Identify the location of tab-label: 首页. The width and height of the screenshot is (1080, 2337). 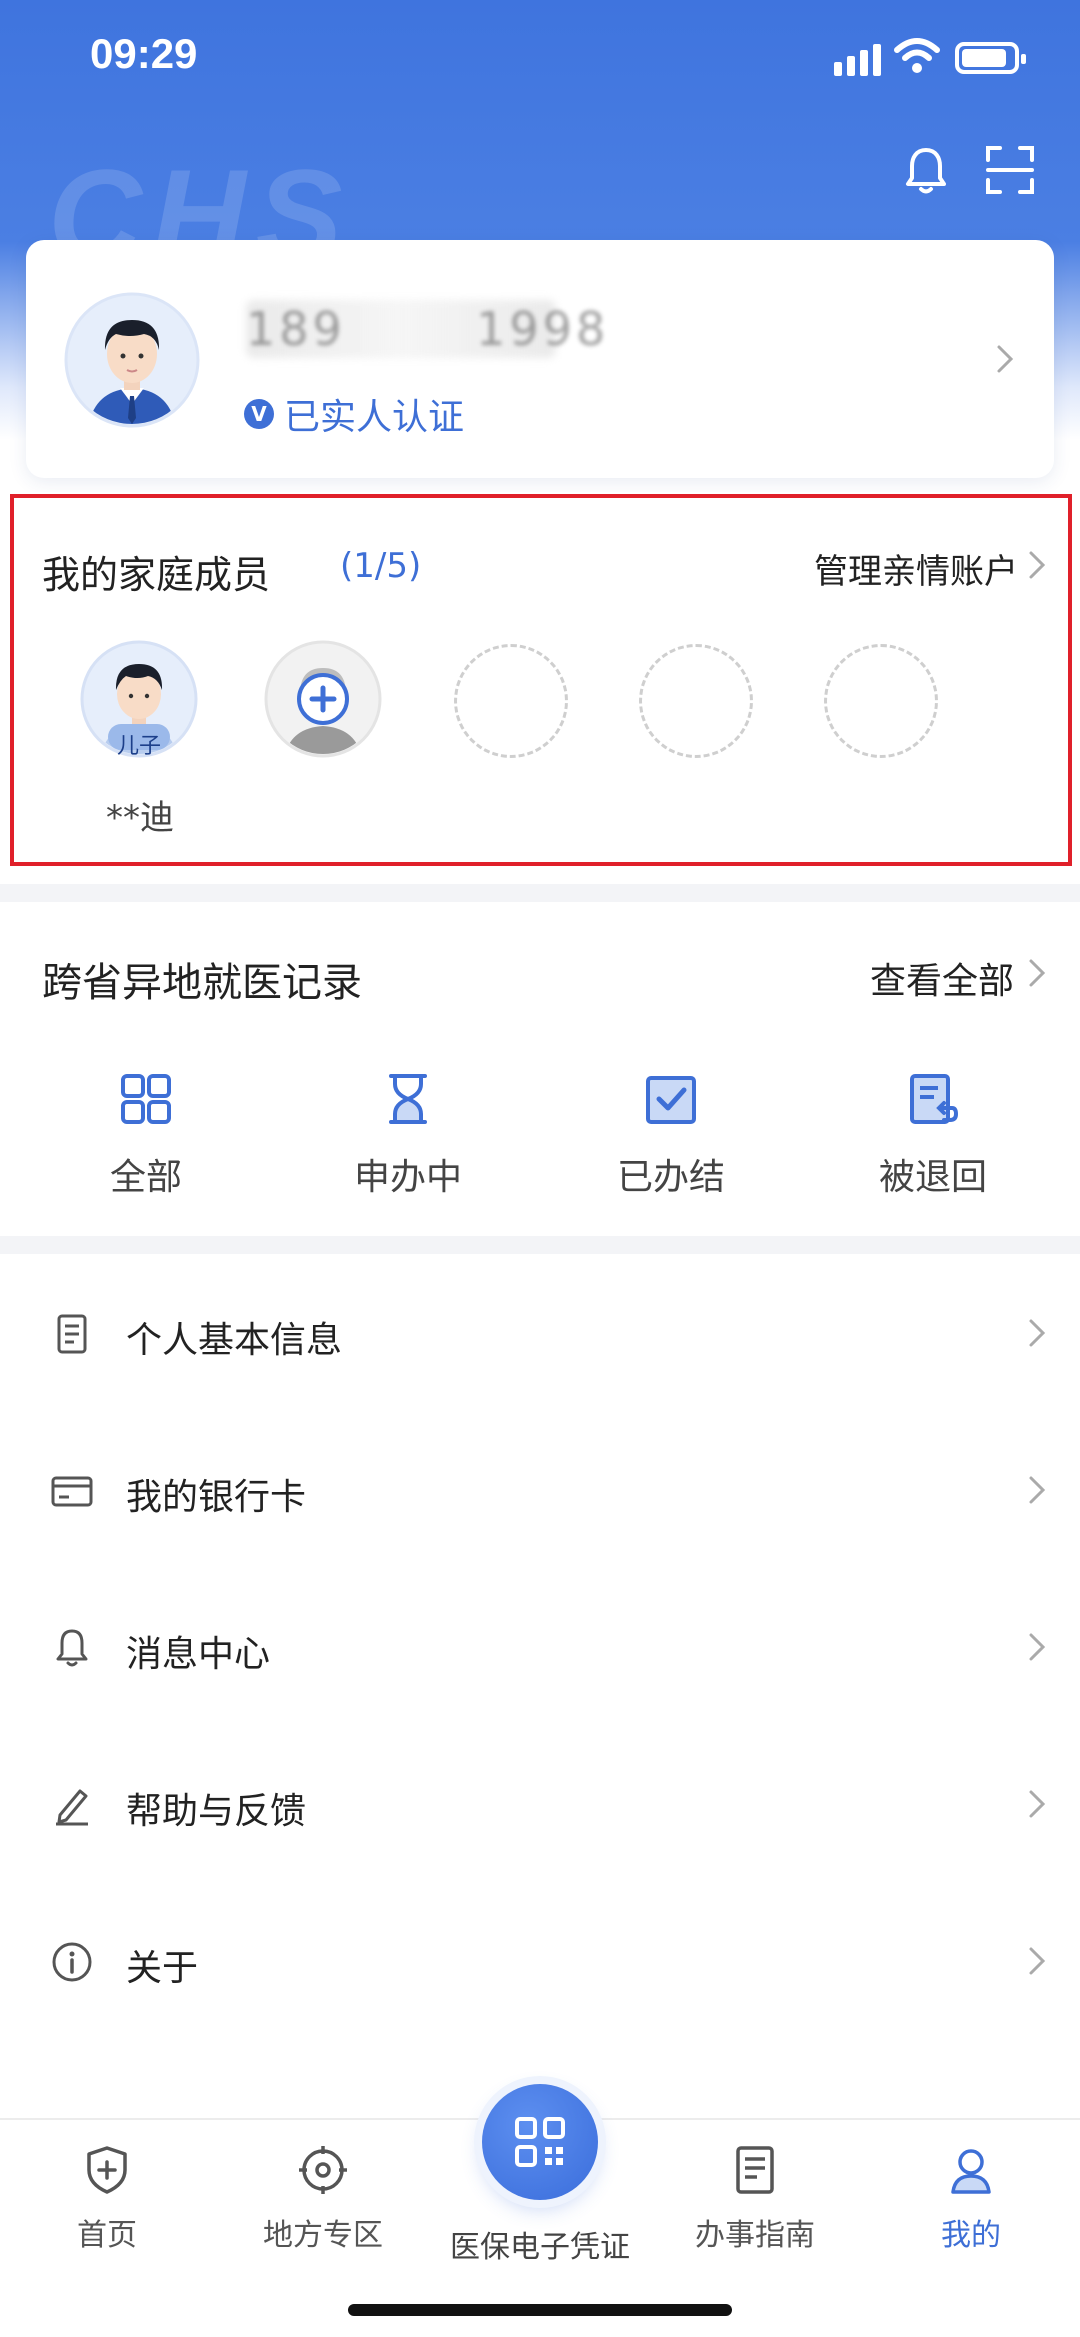
(107, 2235).